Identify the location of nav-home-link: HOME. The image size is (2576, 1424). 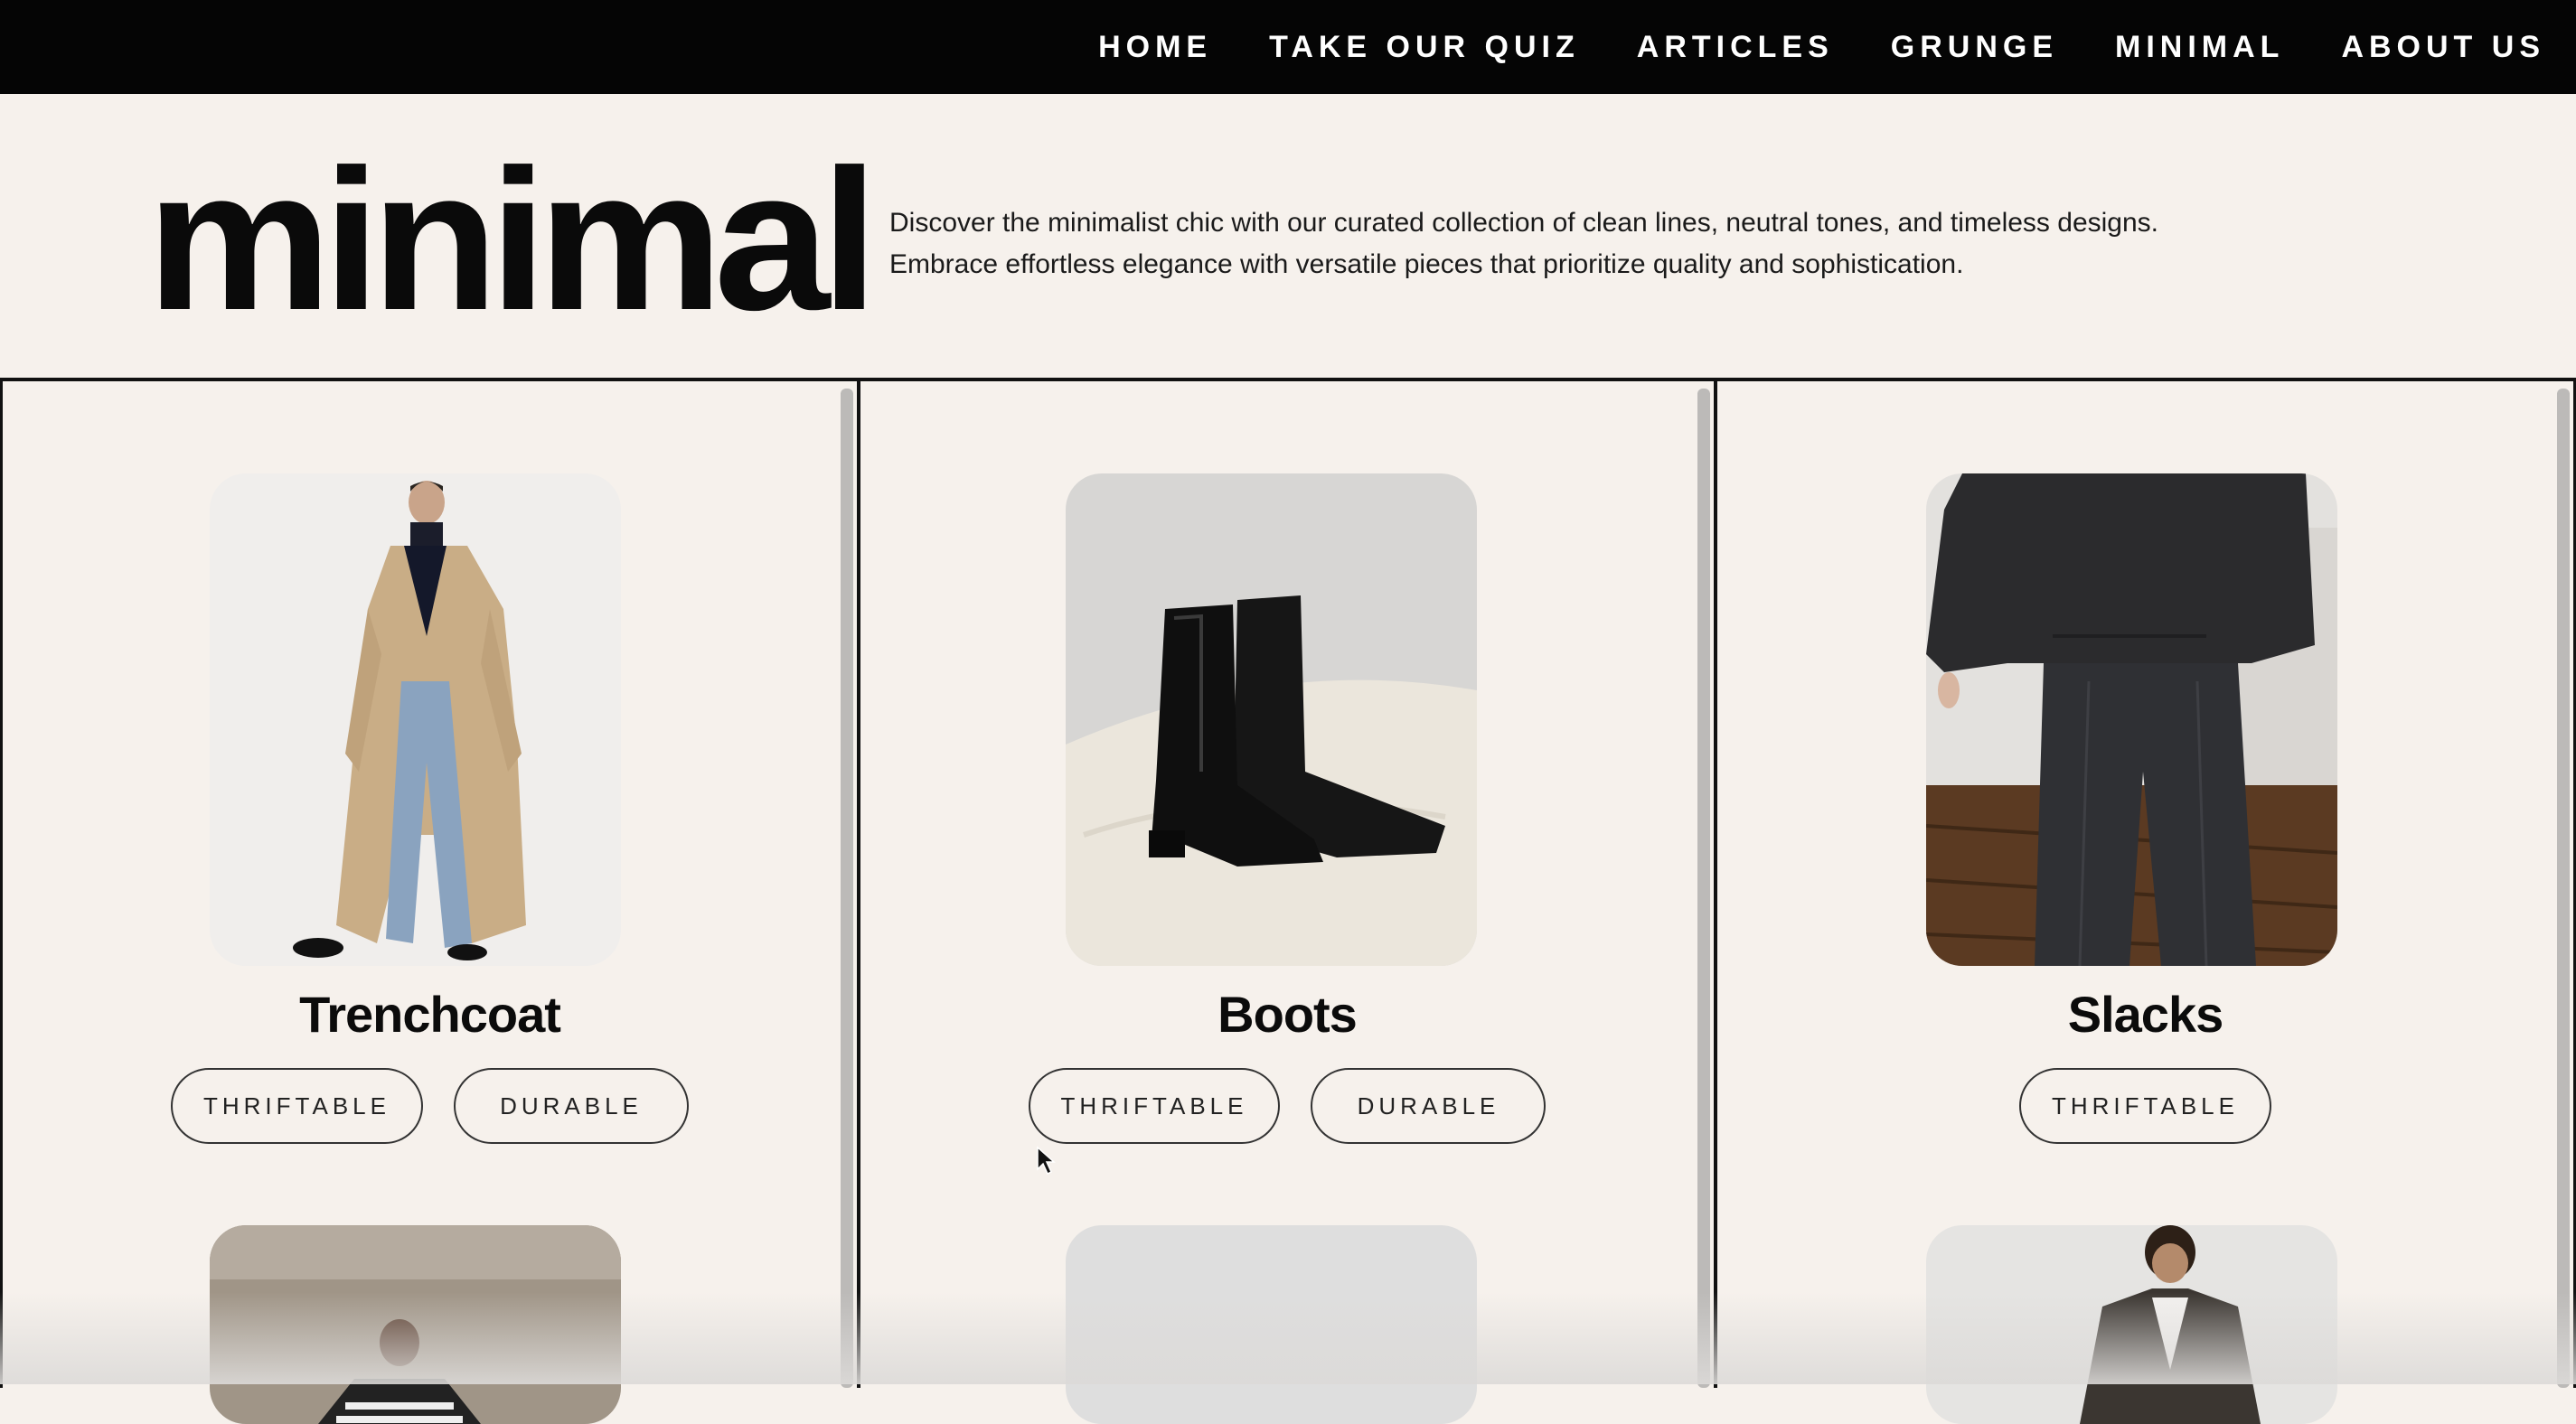
(1155, 47).